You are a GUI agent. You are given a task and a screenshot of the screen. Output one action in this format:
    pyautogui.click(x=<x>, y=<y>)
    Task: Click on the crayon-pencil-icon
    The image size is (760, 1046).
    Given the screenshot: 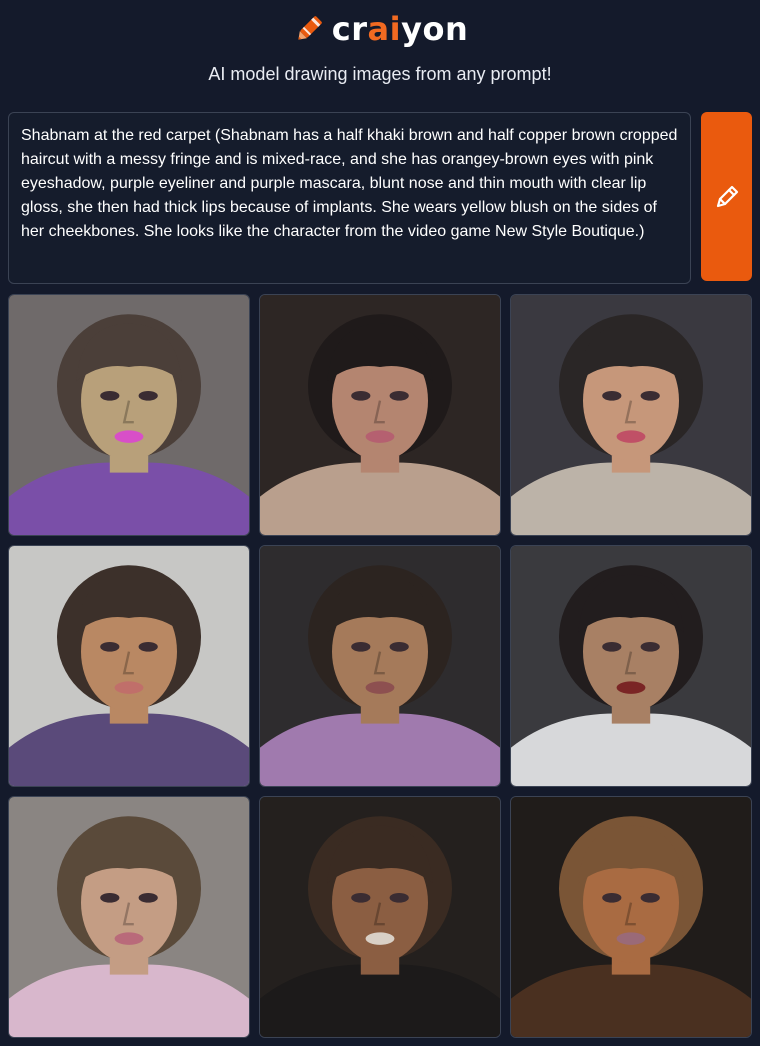 What is the action you would take?
    pyautogui.click(x=309, y=29)
    